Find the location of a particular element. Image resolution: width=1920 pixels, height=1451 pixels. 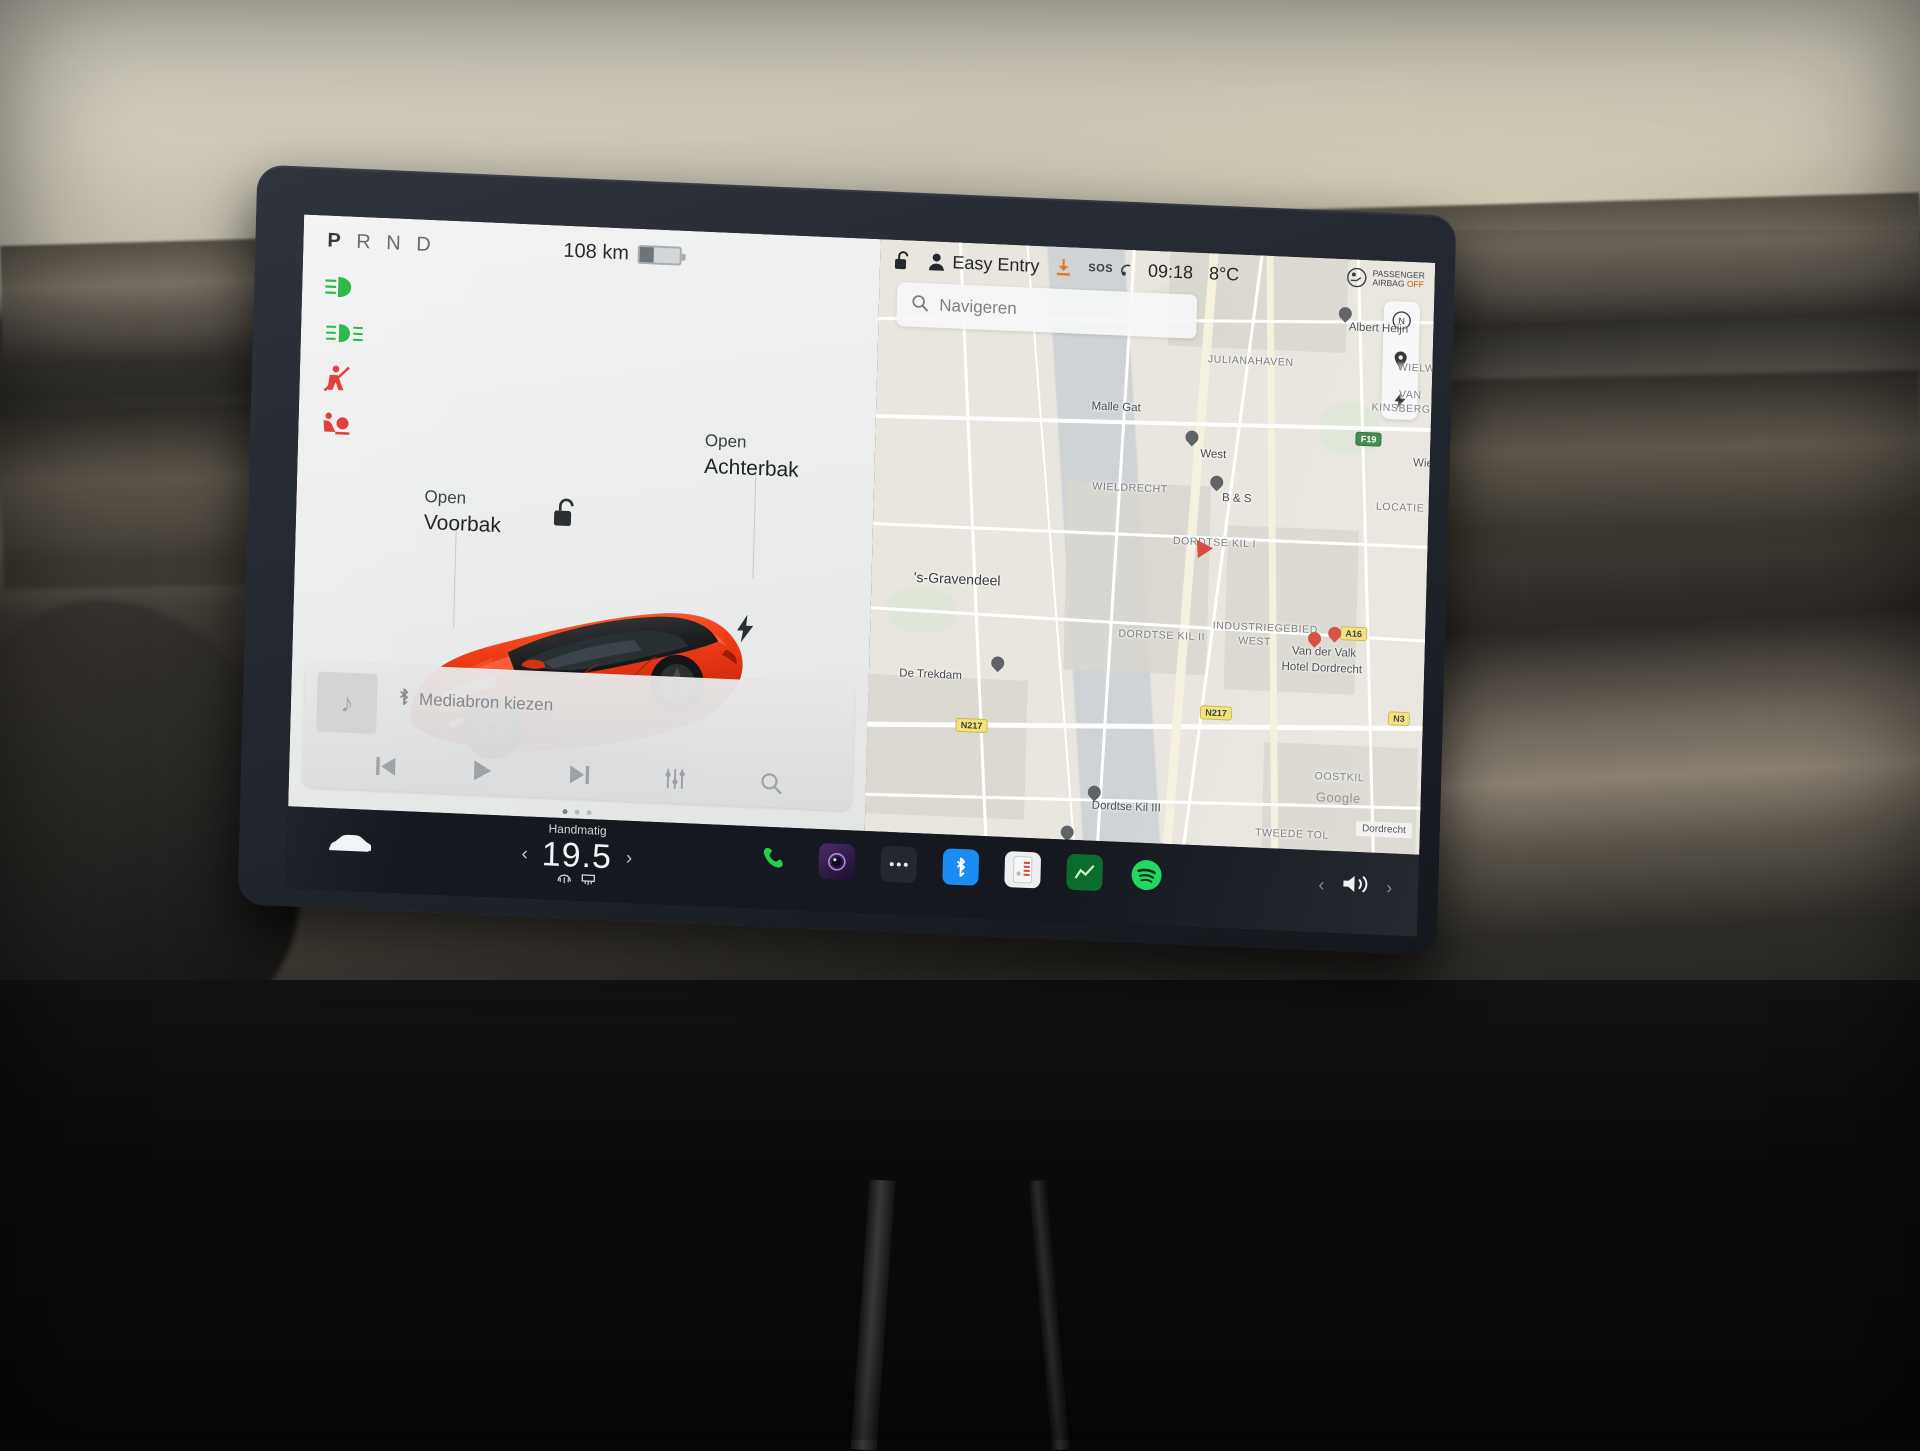

car-icon is located at coordinates (349, 845).